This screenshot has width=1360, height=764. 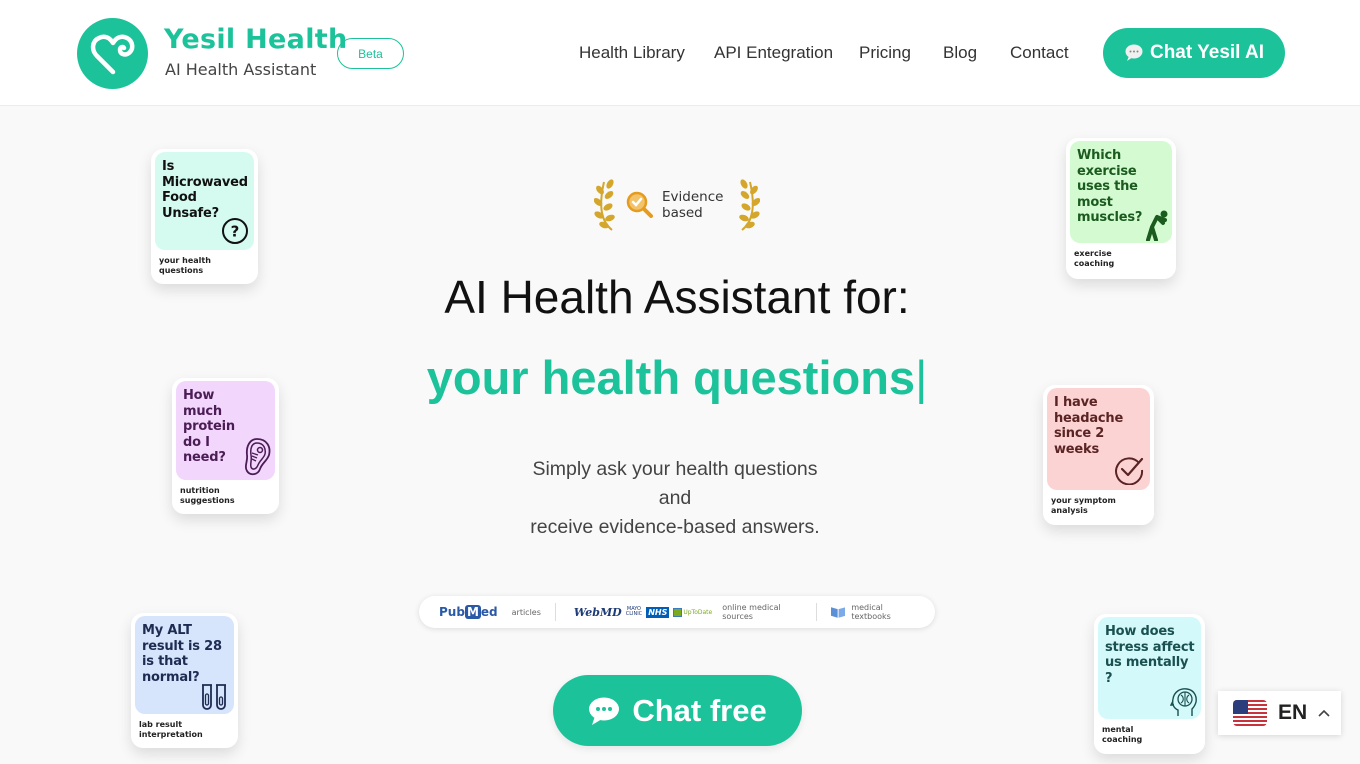 What do you see at coordinates (1150, 655) in the screenshot?
I see `card-question: How does stress affect us mentally ?` at bounding box center [1150, 655].